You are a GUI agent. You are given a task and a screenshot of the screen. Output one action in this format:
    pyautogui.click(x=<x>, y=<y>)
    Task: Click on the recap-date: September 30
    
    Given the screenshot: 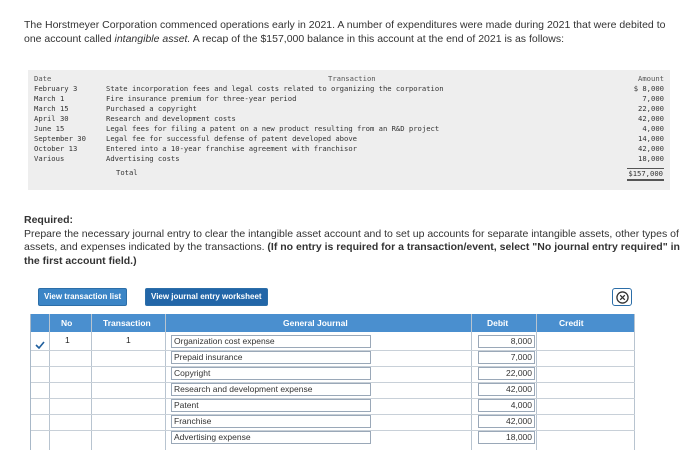 What is the action you would take?
    pyautogui.click(x=60, y=138)
    